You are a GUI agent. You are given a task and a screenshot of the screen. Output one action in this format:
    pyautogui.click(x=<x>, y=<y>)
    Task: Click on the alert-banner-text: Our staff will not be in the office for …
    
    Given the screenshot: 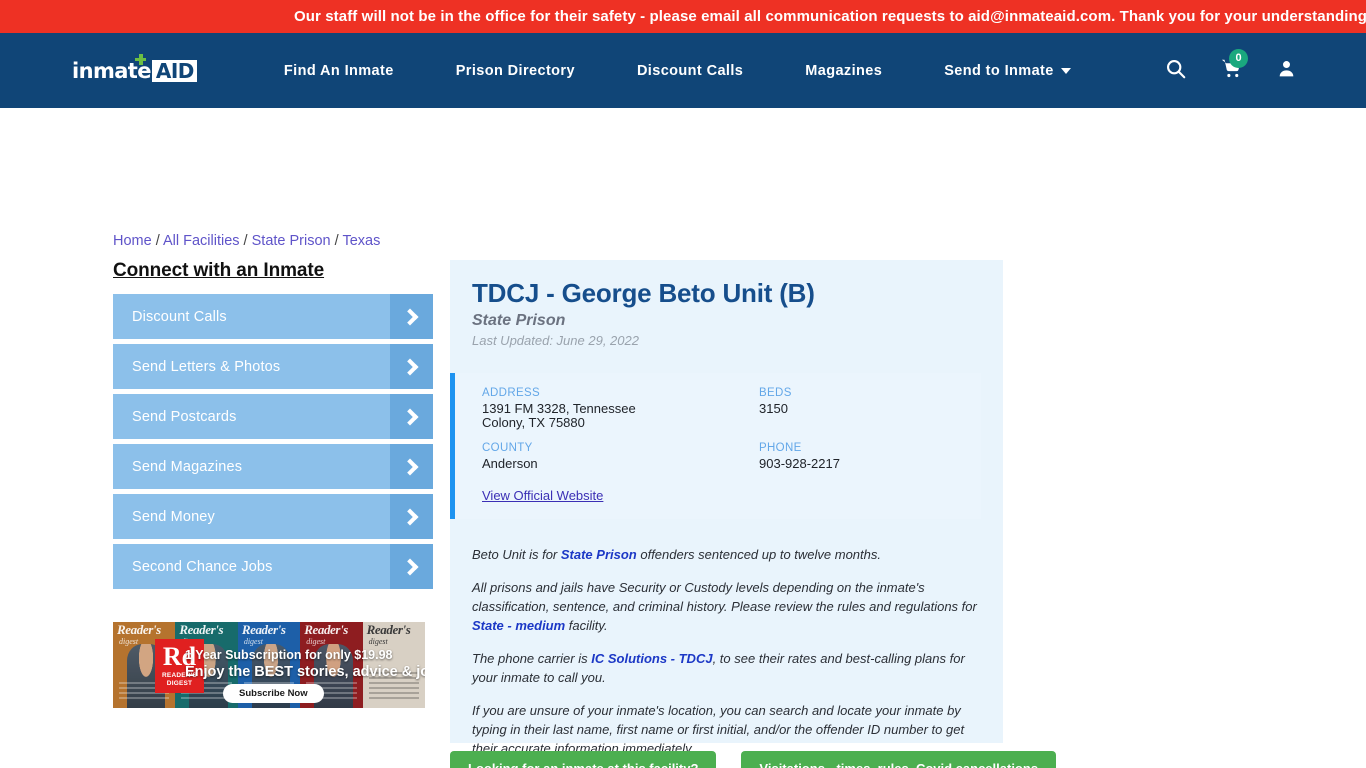 What is the action you would take?
    pyautogui.click(x=830, y=16)
    